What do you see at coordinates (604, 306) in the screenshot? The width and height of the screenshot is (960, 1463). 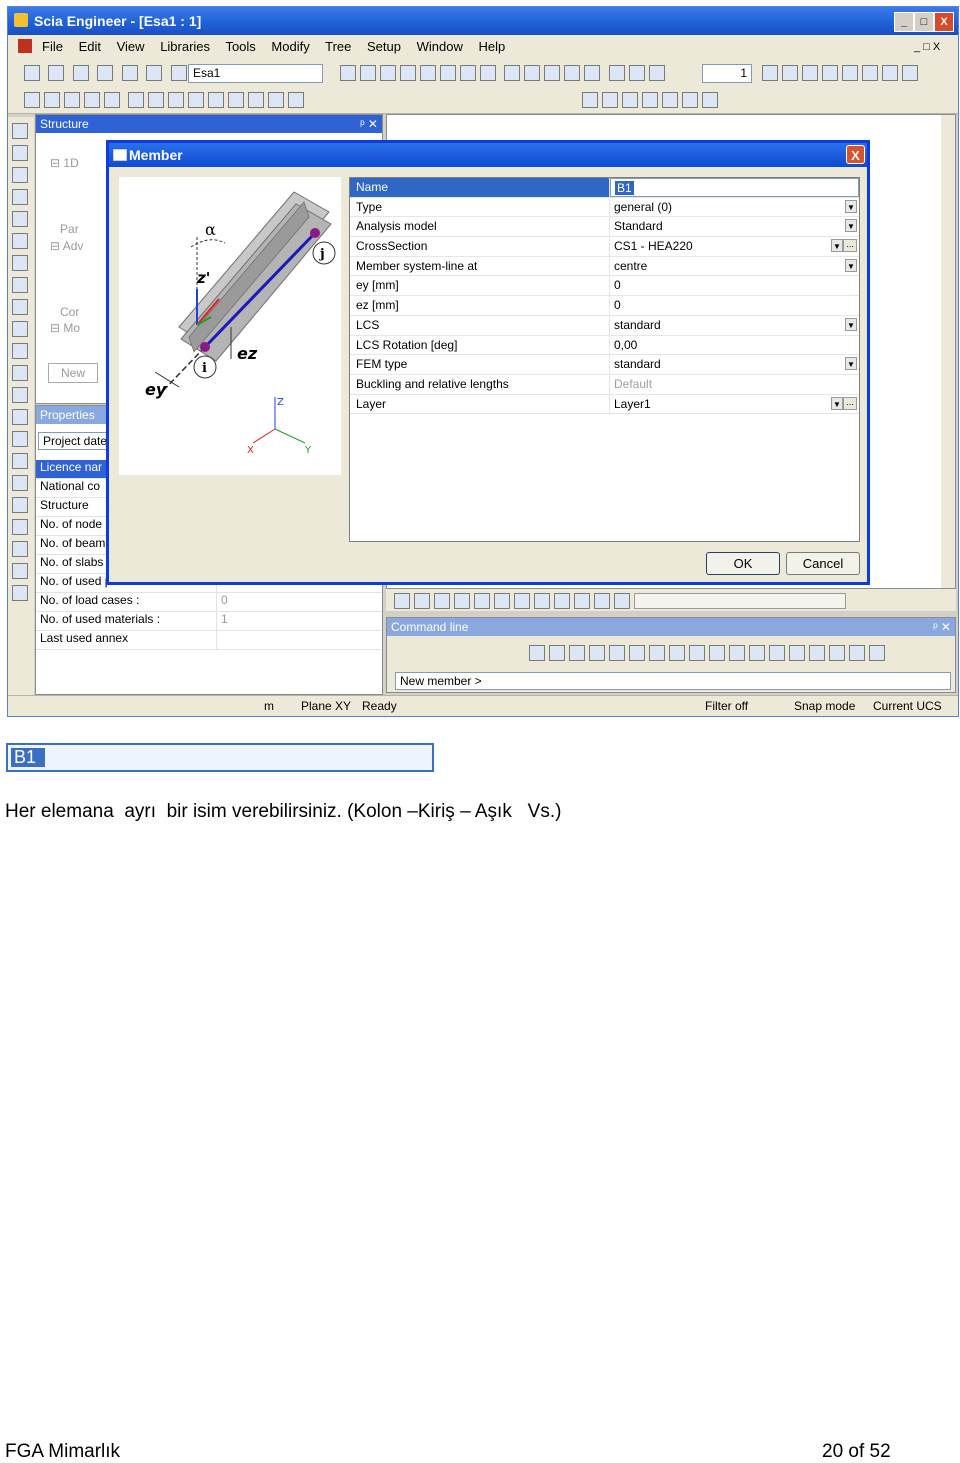 I see `prop-row-ez: ez [mm] 0` at bounding box center [604, 306].